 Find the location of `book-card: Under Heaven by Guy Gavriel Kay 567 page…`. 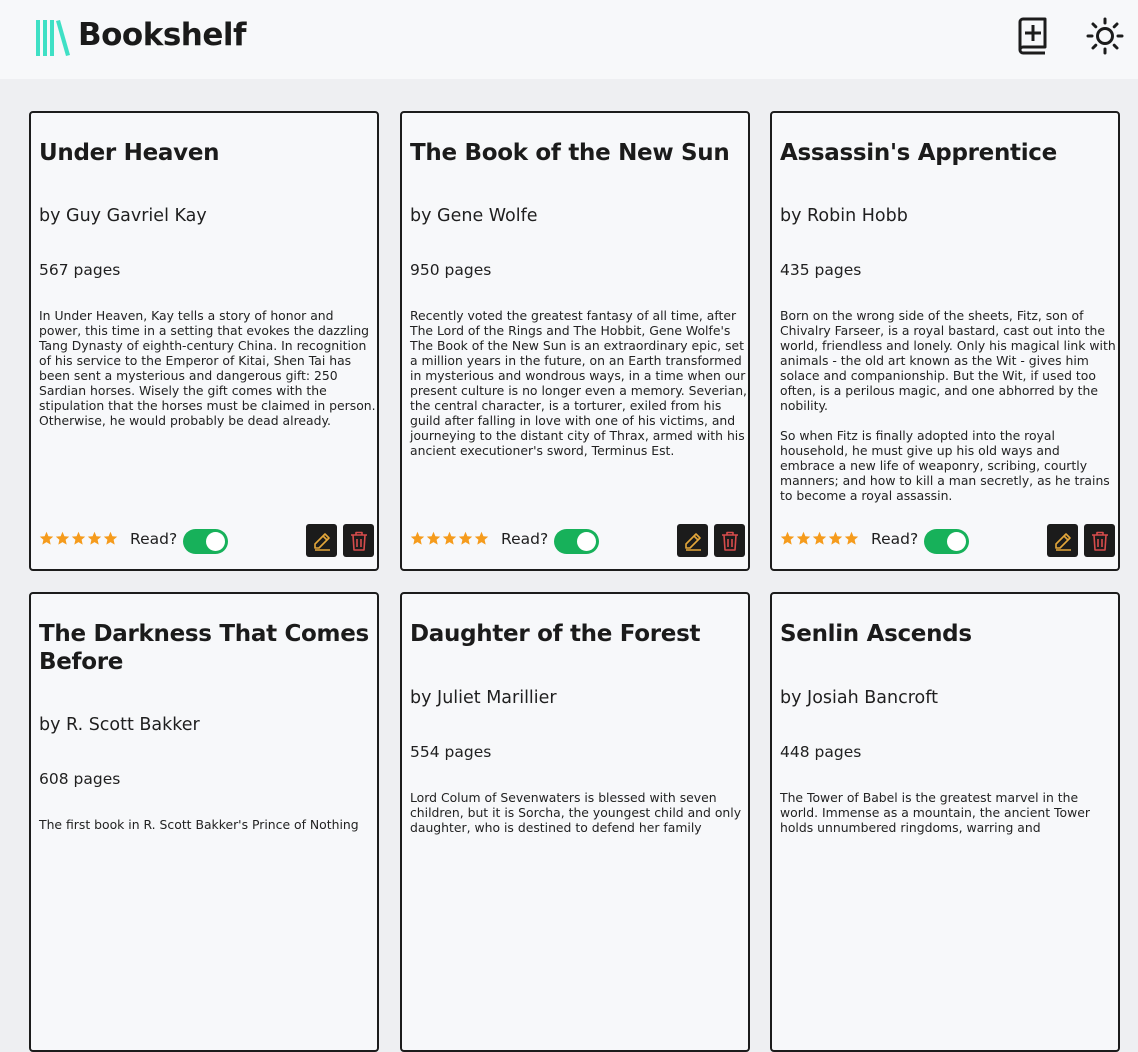

book-card: Under Heaven by Guy Gavriel Kay 567 page… is located at coordinates (204, 341).